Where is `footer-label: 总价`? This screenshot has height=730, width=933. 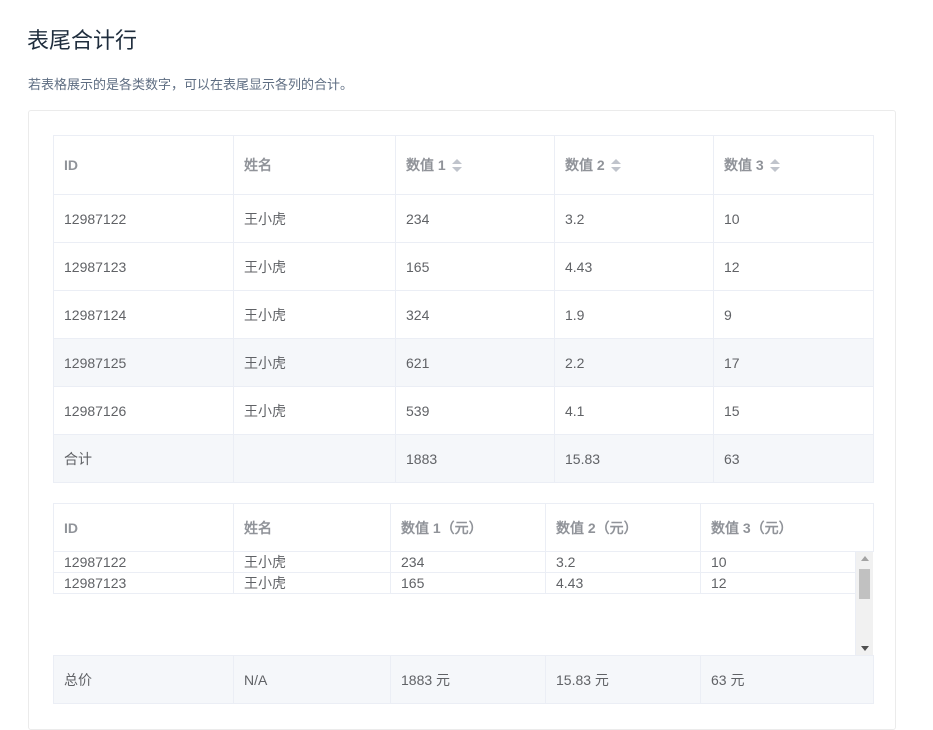
footer-label: 总价 is located at coordinates (143, 679).